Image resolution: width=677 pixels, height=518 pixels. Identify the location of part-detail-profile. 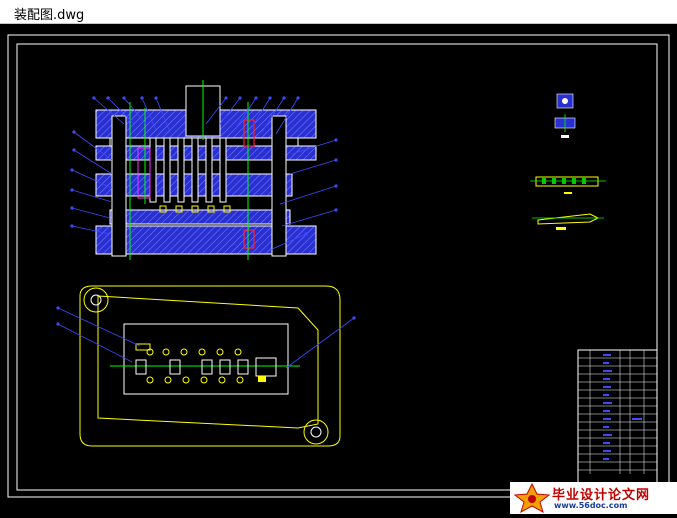
(568, 221).